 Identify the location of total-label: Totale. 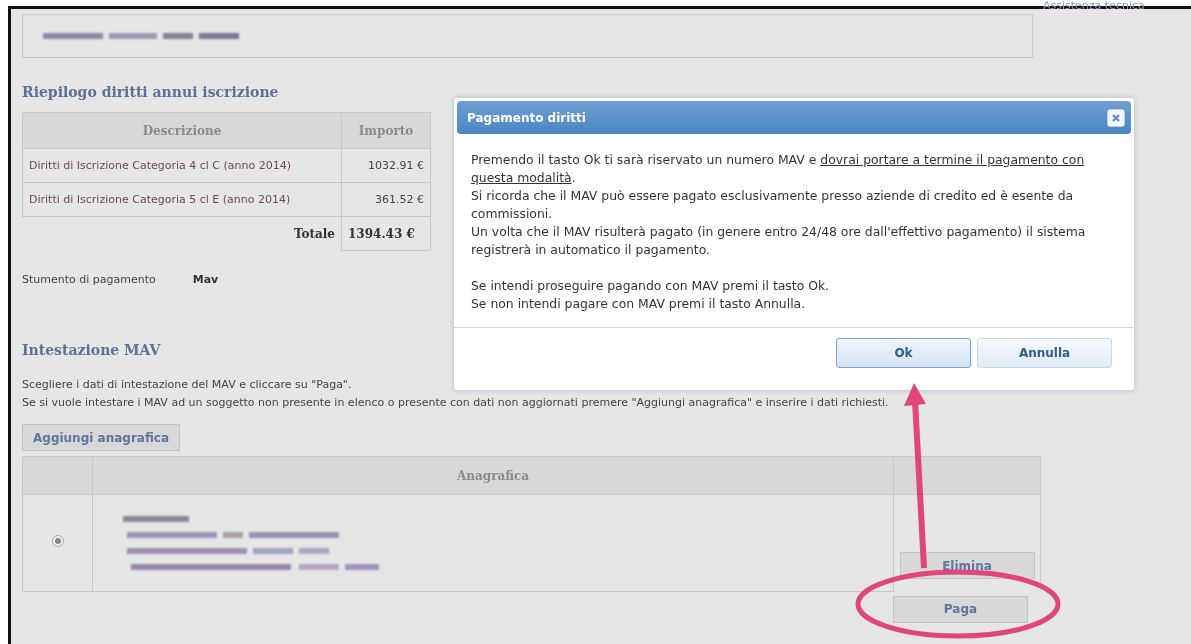
(182, 233).